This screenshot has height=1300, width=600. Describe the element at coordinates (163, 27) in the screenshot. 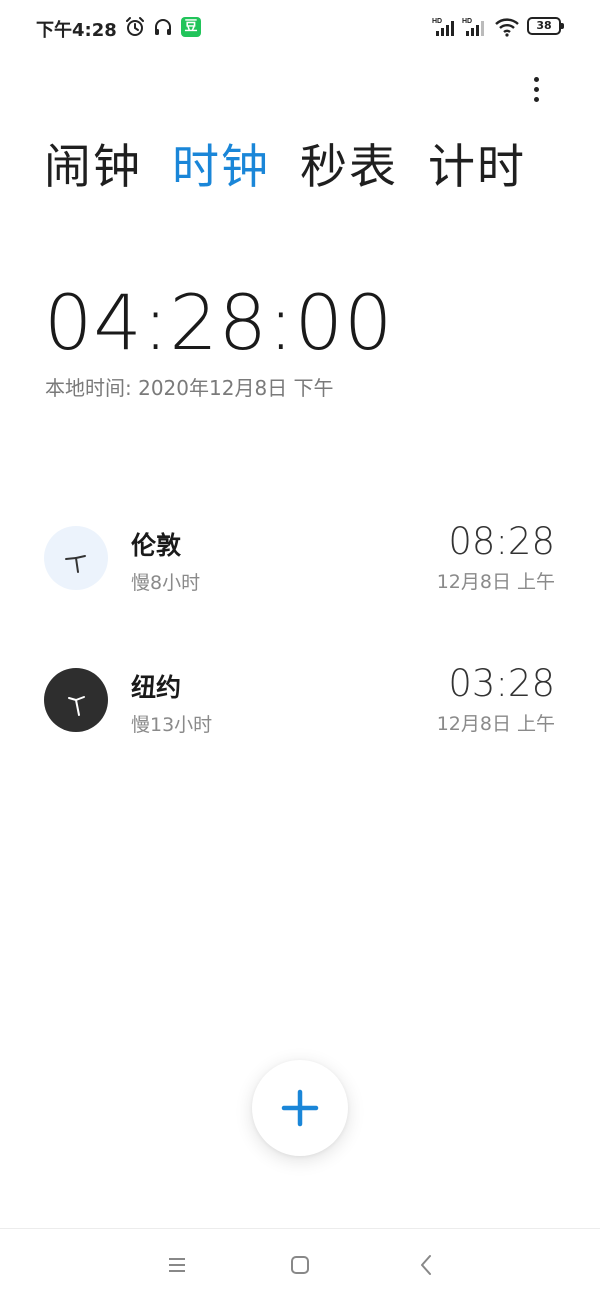

I see `headset-icon` at that location.